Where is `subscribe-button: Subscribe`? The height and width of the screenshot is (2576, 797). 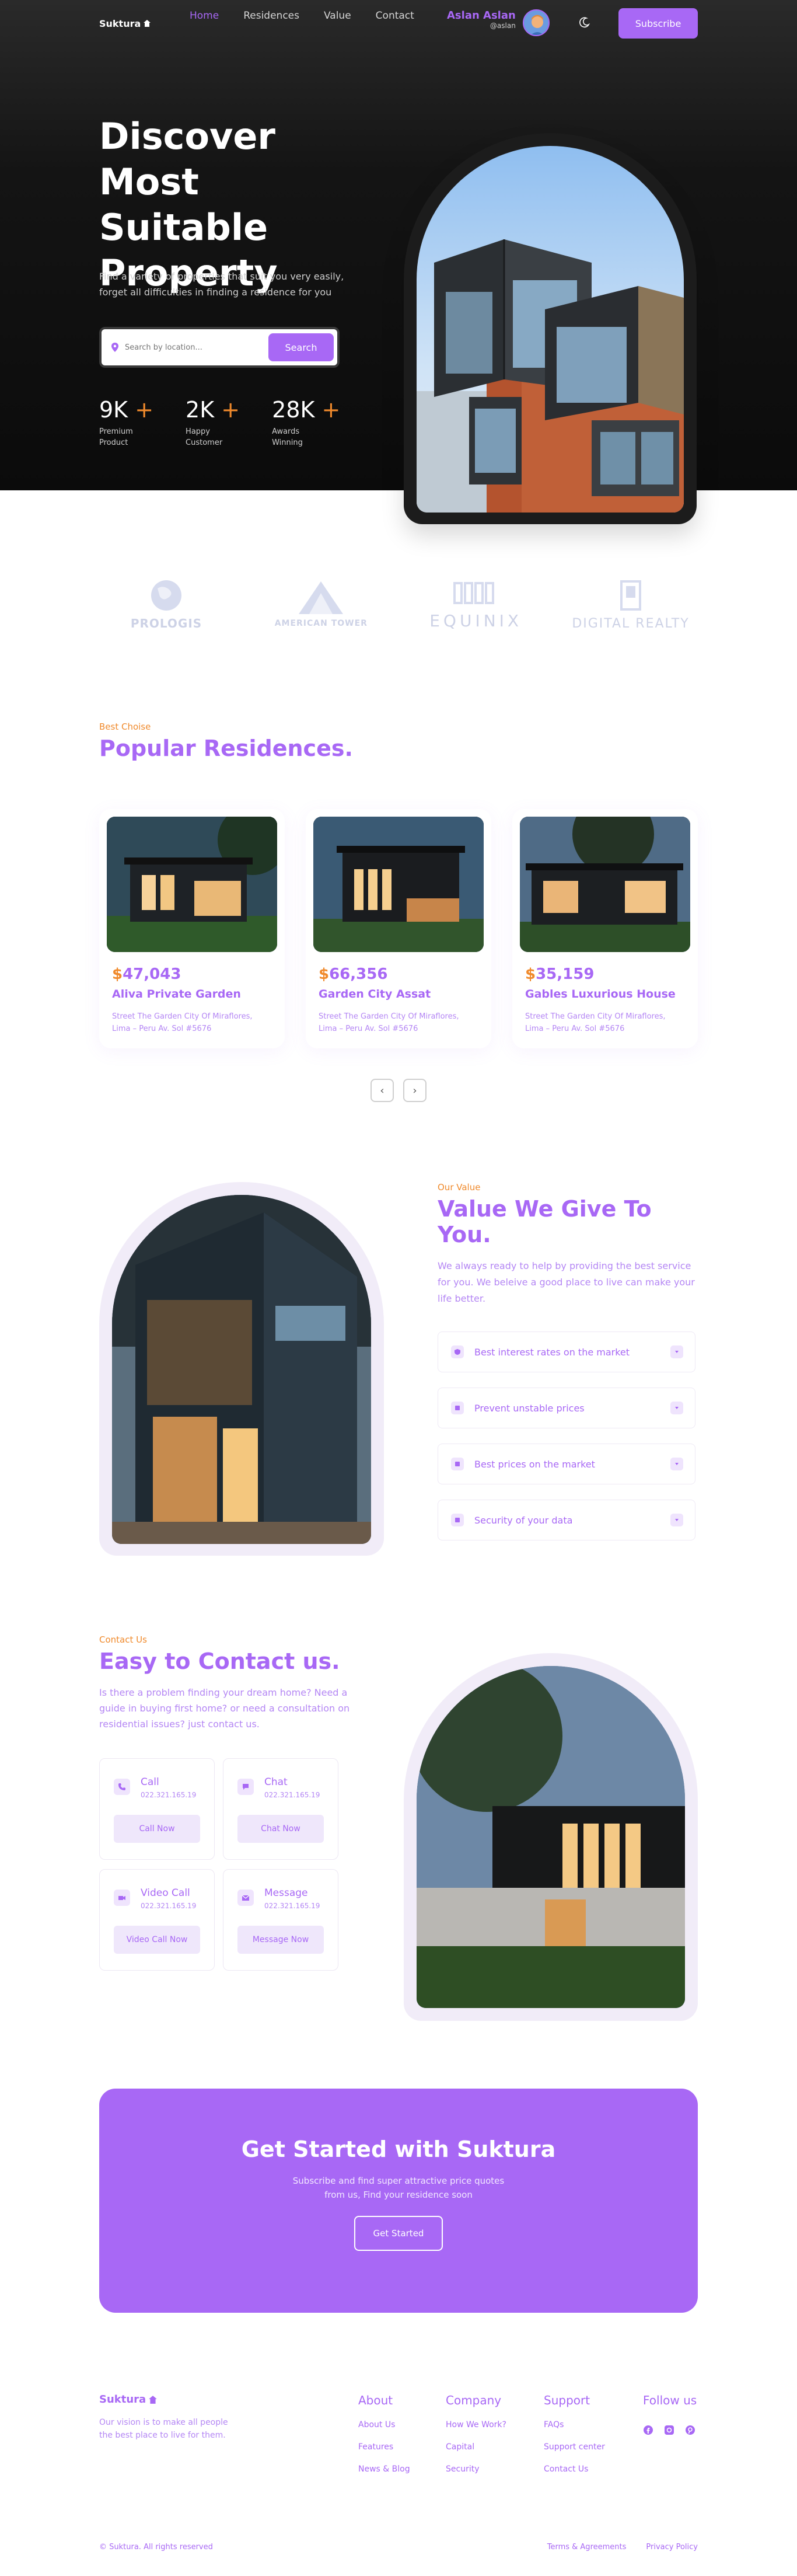
subscribe-button: Subscribe is located at coordinates (658, 24).